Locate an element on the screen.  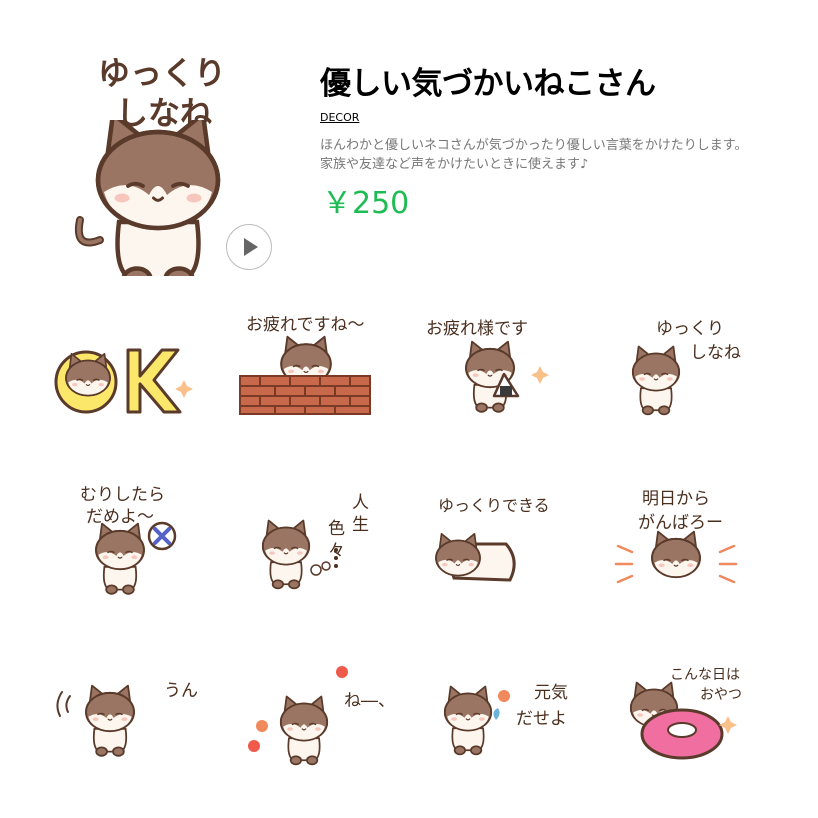
sticker-2-caption: お疲れですね～ is located at coordinates (305, 325).